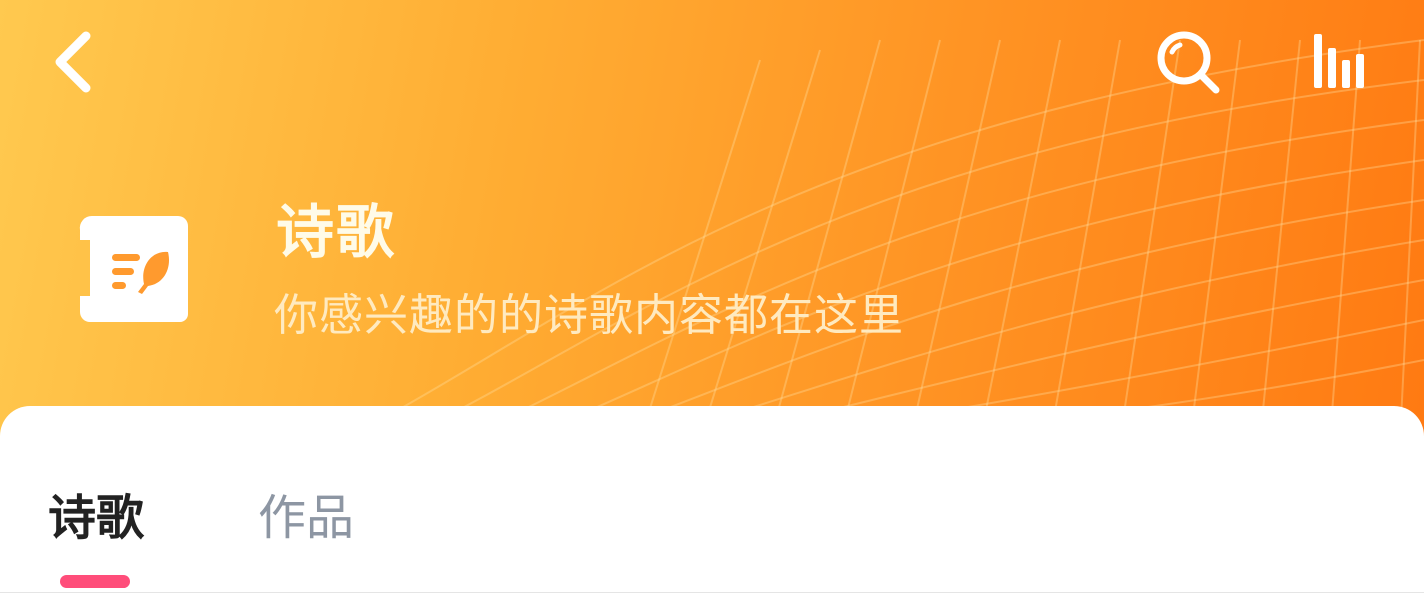 This screenshot has width=1424, height=595. Describe the element at coordinates (336, 232) in the screenshot. I see `topic-title: 诗歌` at that location.